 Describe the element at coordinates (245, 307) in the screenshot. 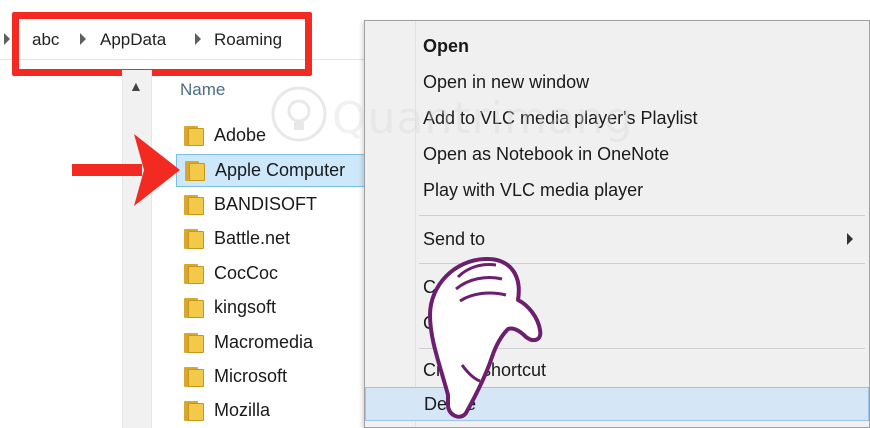

I see `file-label: kingsoft` at that location.